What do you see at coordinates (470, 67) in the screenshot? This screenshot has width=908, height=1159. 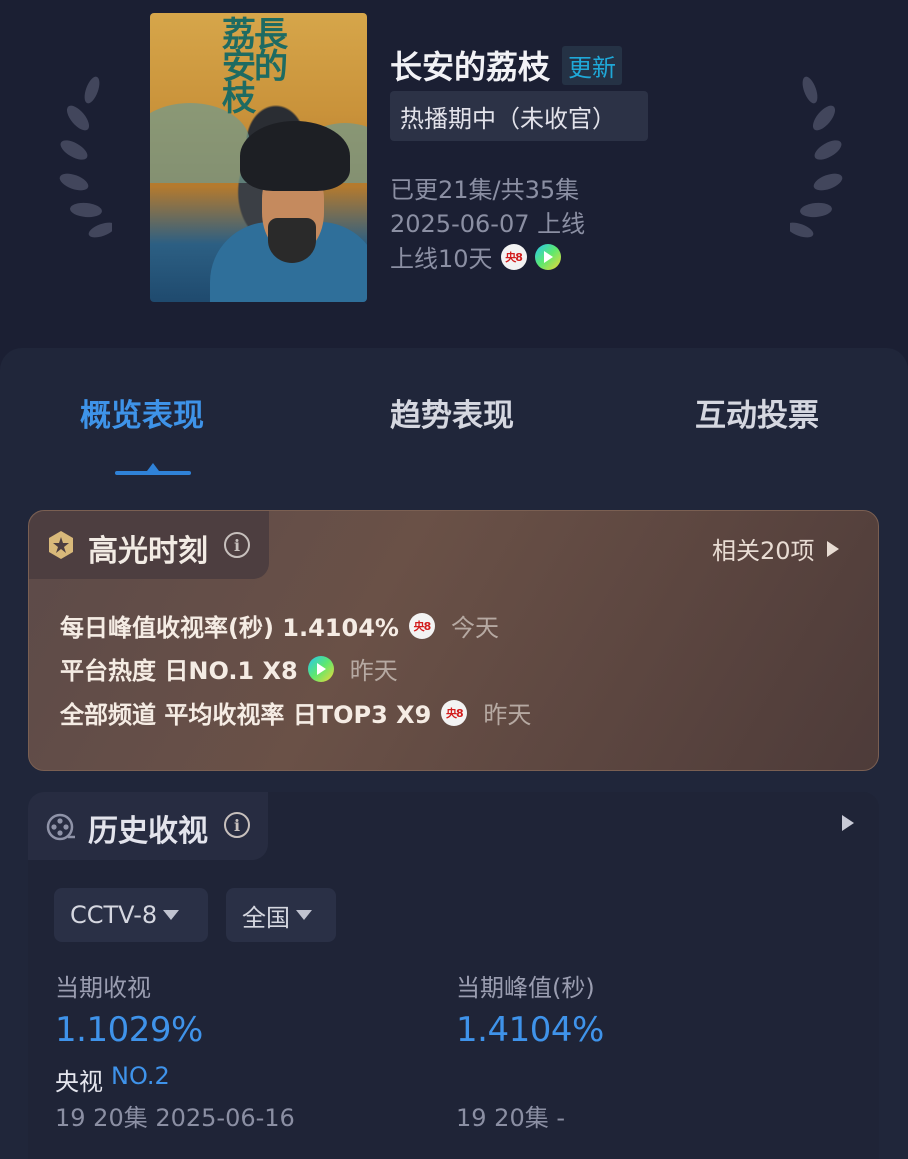 I see `show-title: 长安的荔枝` at bounding box center [470, 67].